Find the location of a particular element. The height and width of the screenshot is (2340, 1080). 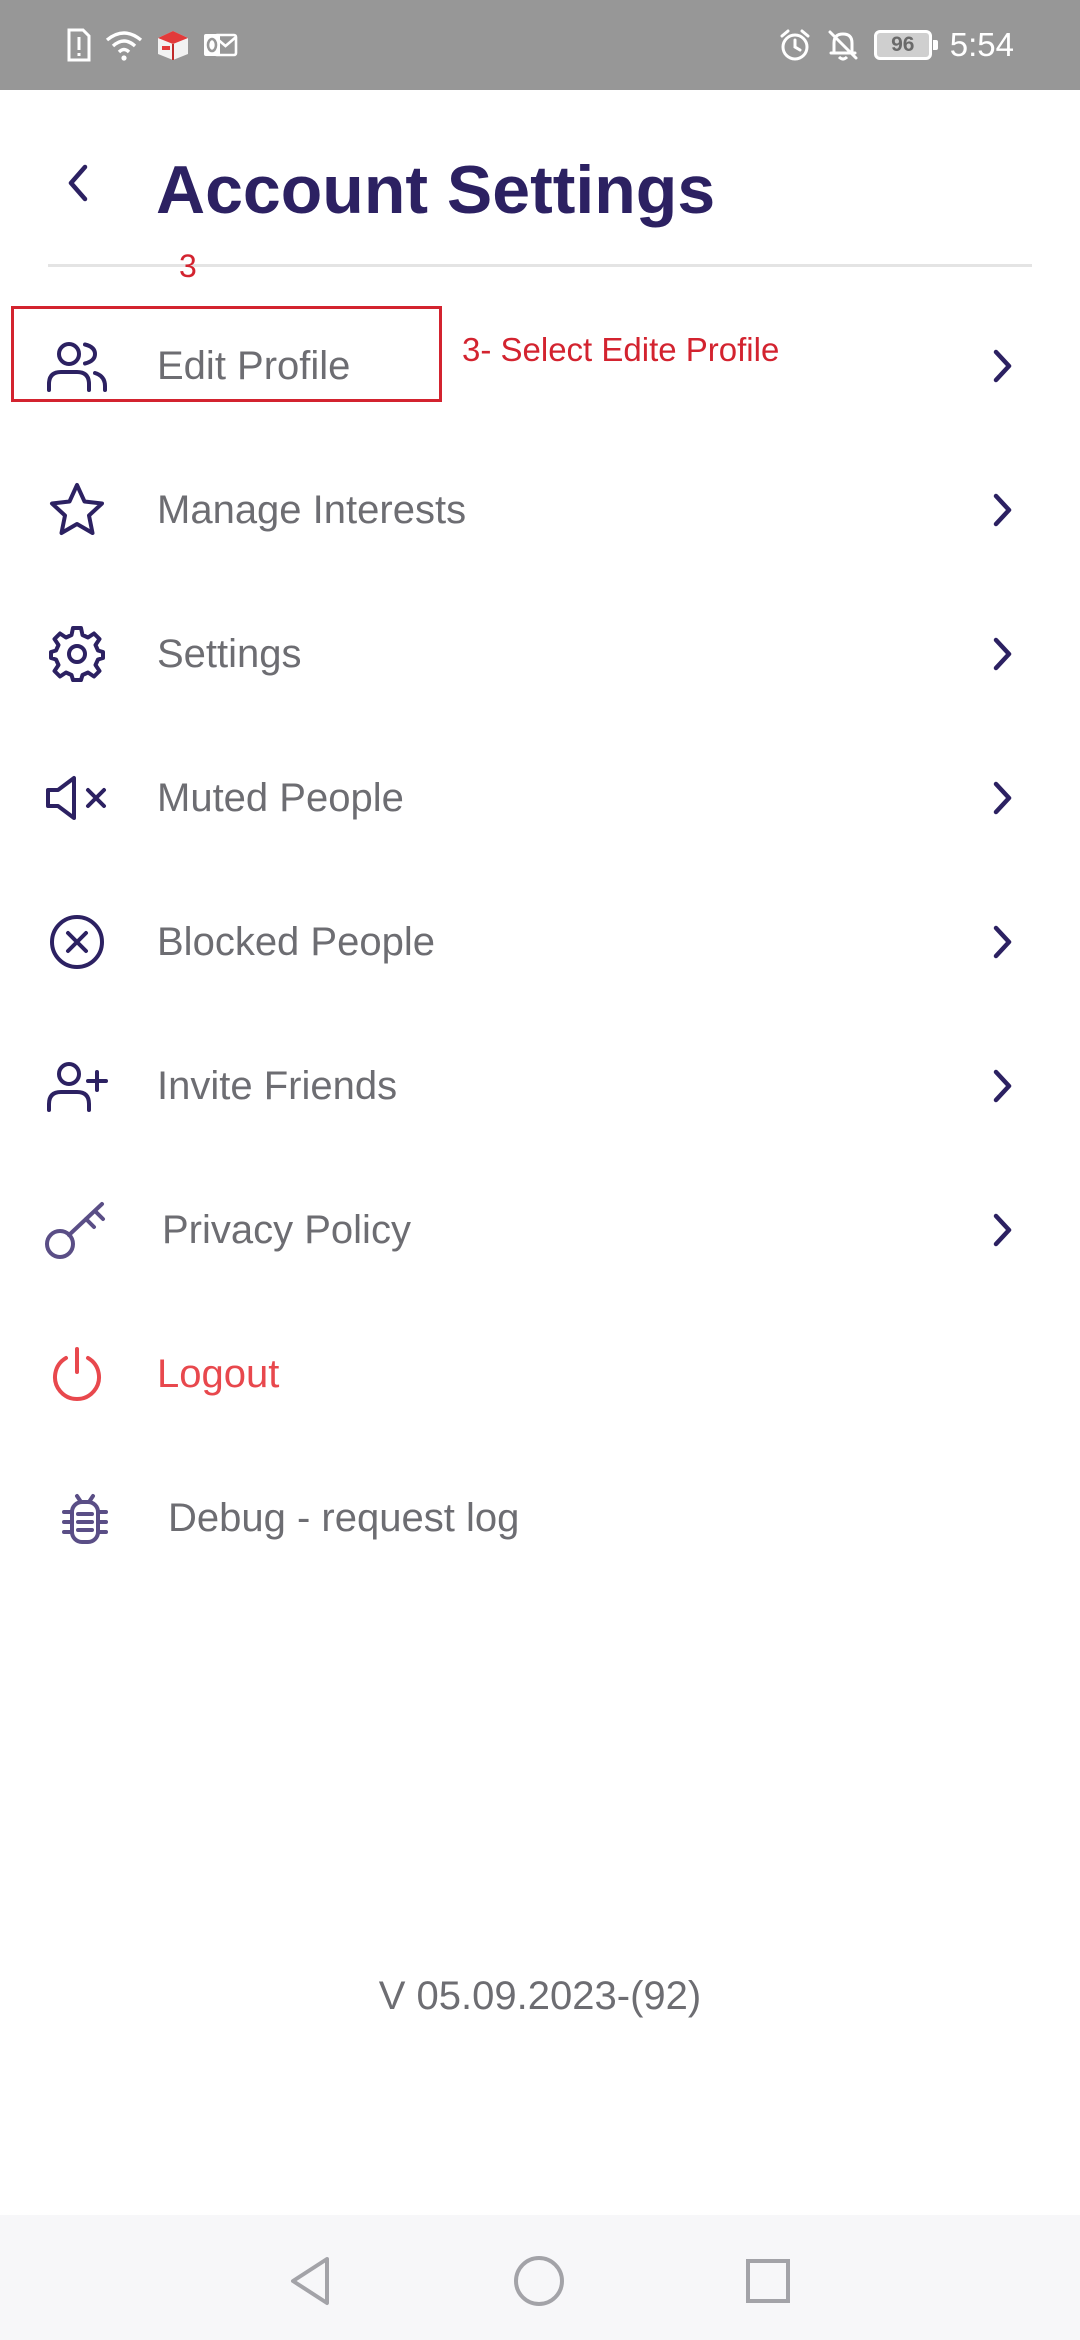

menu-item-logout: Logout is located at coordinates (540, 1374).